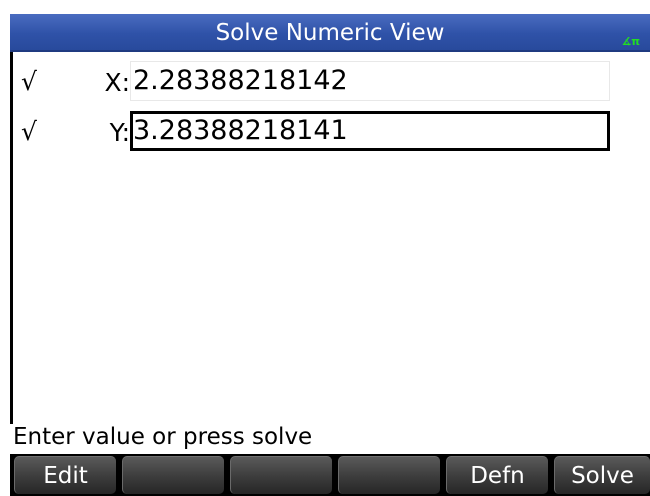  I want to click on softkey-3-button, so click(281, 475).